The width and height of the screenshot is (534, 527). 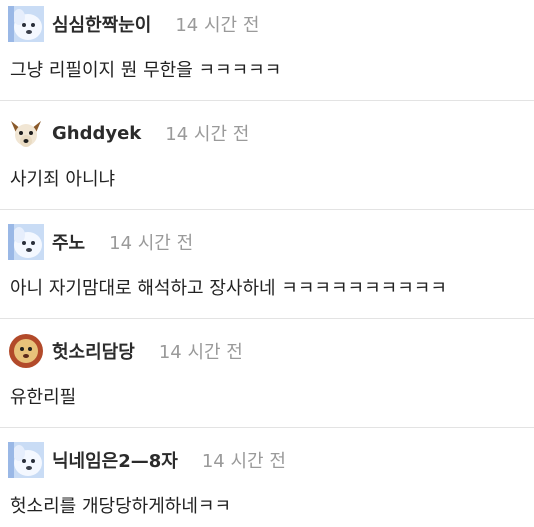 I want to click on comment-header: 심심한짝눈이 14 시간 전, so click(x=133, y=24).